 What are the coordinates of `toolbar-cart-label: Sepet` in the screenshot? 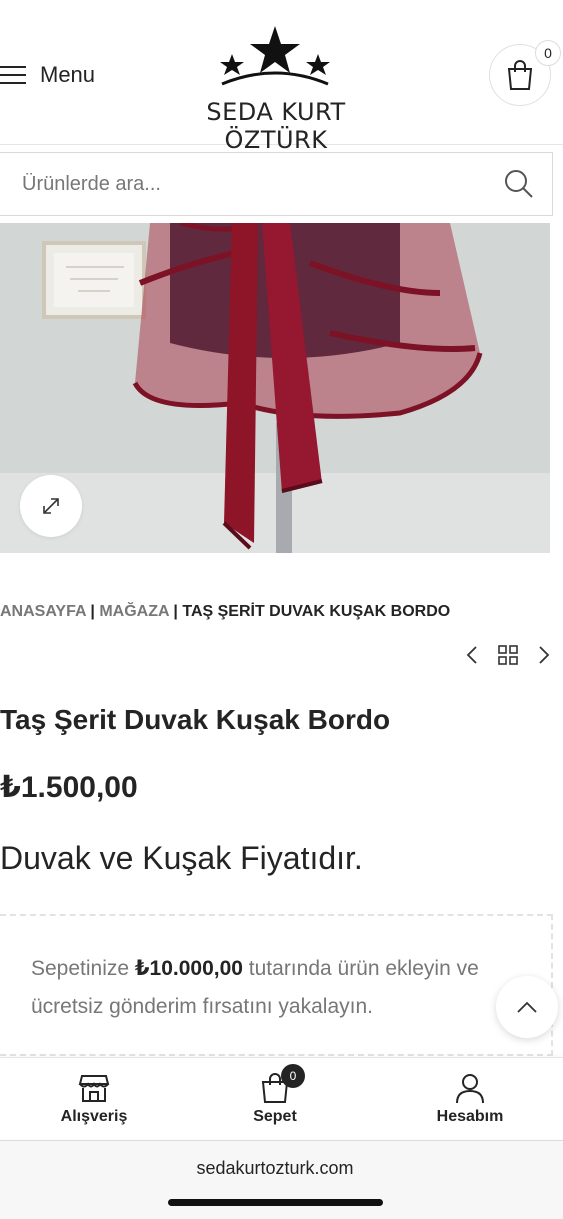 It's located at (275, 1116).